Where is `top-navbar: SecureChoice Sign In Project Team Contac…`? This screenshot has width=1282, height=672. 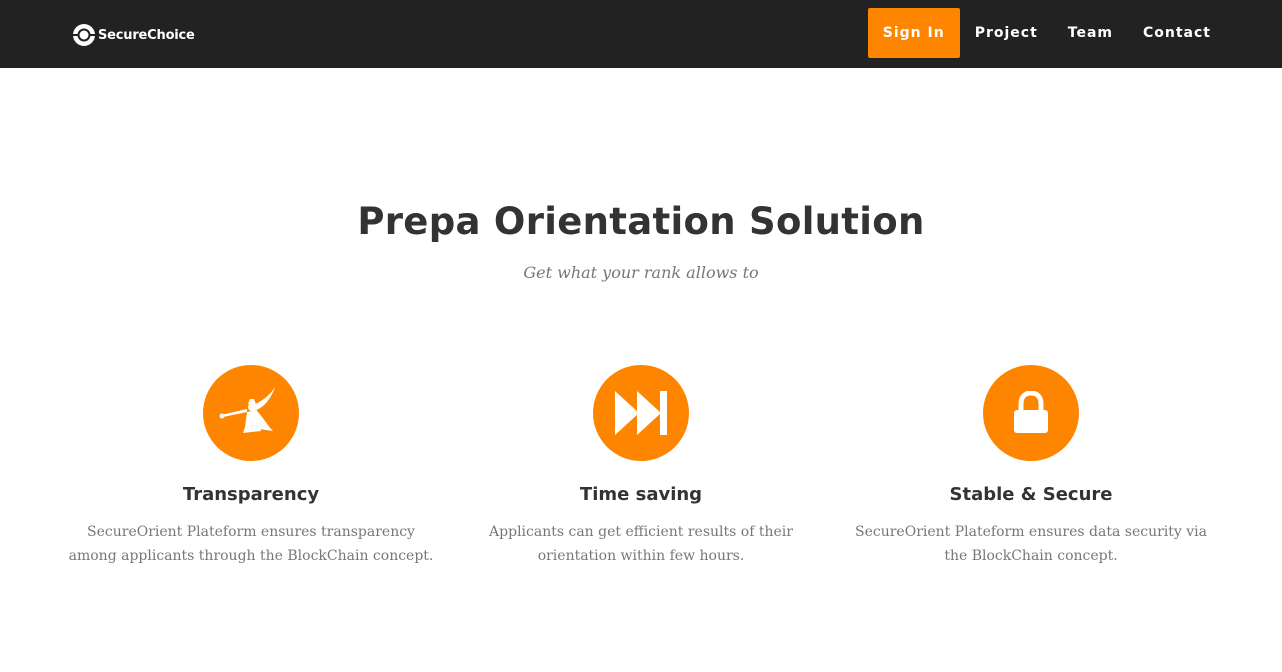
top-navbar: SecureChoice Sign In Project Team Contac… is located at coordinates (641, 34).